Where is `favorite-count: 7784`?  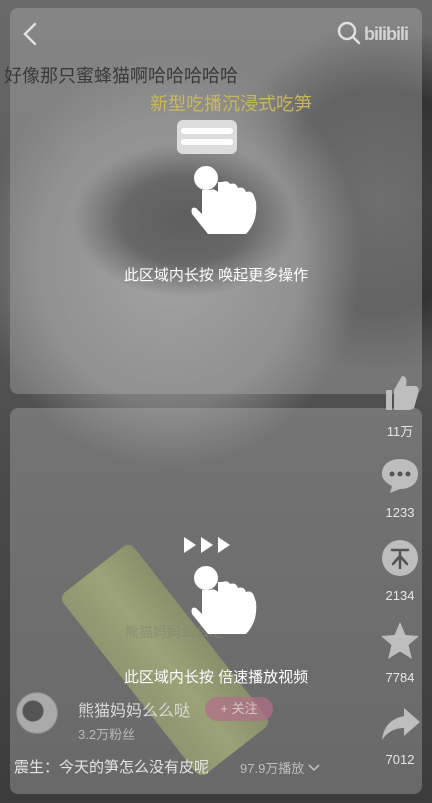 favorite-count: 7784 is located at coordinates (400, 677).